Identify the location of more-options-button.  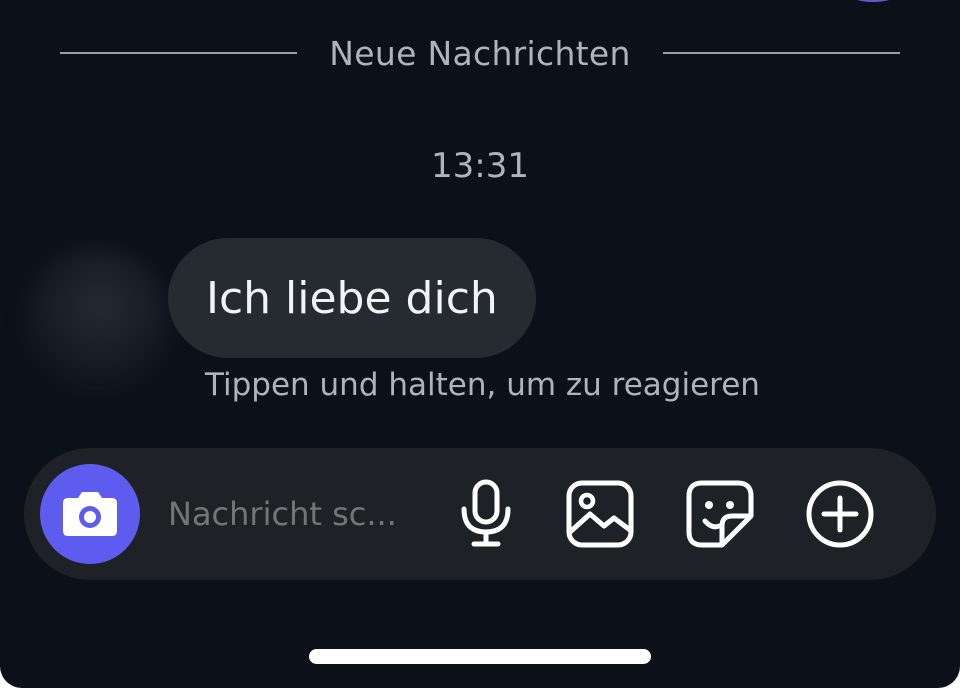
(840, 514).